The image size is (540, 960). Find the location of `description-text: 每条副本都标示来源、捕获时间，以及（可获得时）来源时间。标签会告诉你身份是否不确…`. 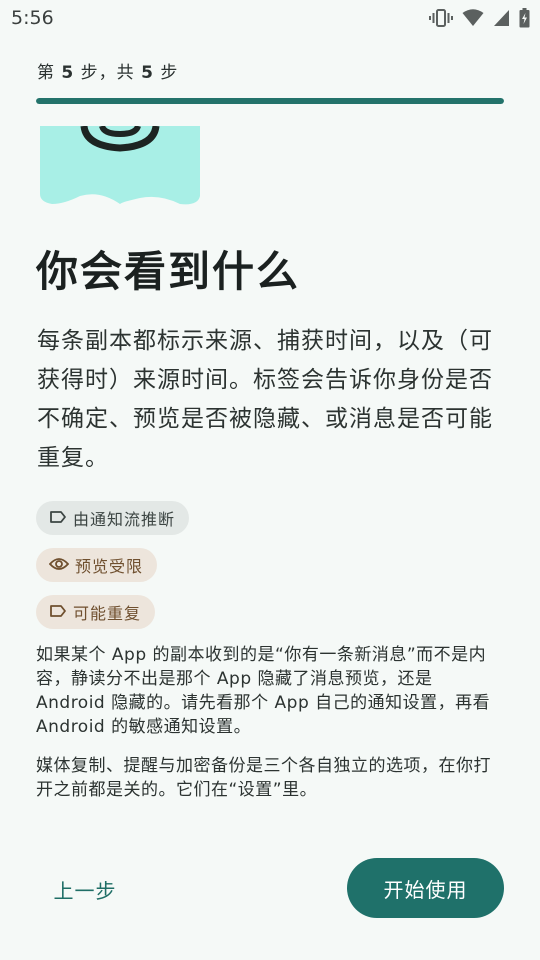

description-text: 每条副本都标示来源、捕获时间，以及（可获得时）来源时间。标签会告诉你身份是否不确… is located at coordinates (265, 399).